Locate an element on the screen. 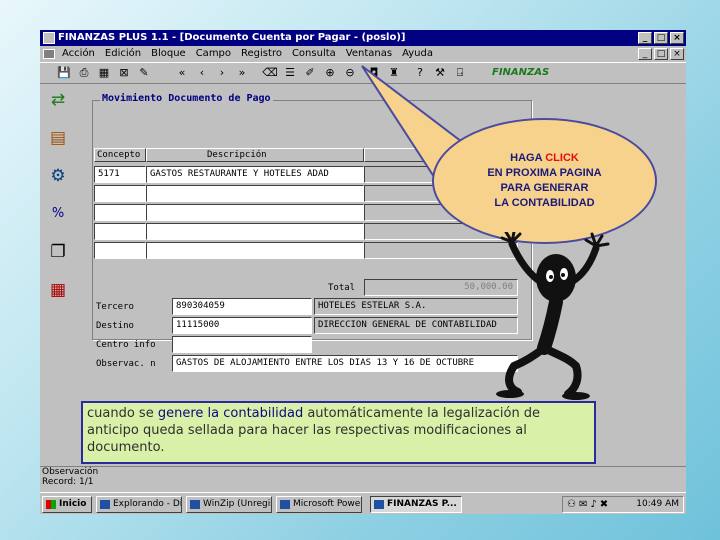 The width and height of the screenshot is (720, 540). stick-figure-illustration is located at coordinates (553, 316).